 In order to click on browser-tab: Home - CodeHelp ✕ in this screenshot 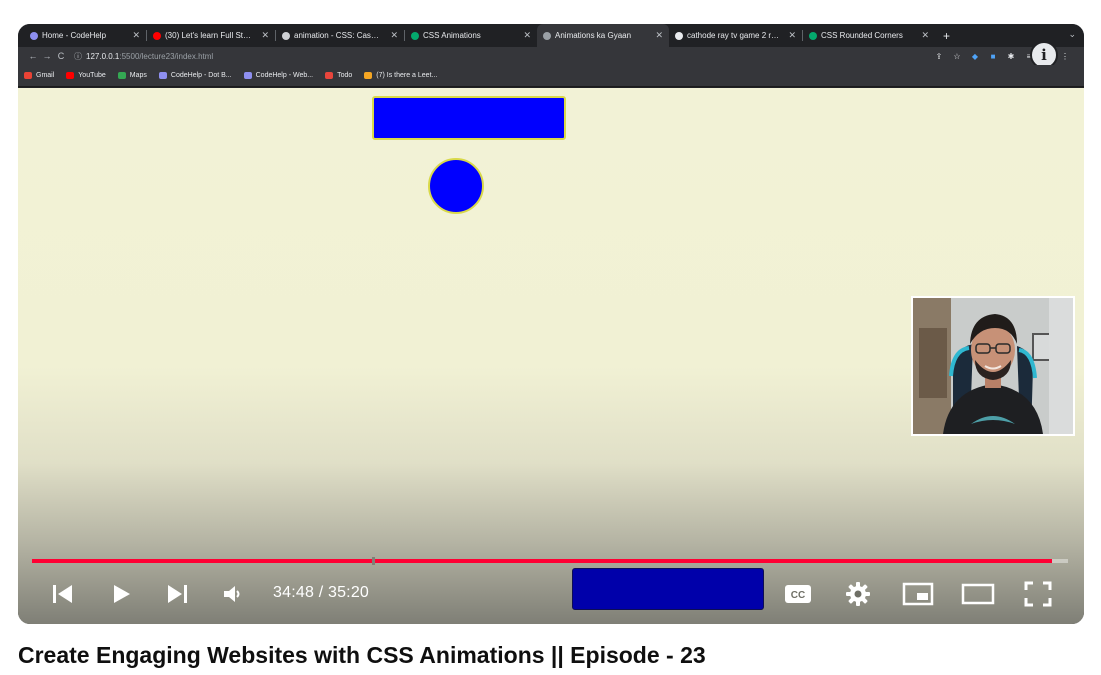, I will do `click(85, 35)`.